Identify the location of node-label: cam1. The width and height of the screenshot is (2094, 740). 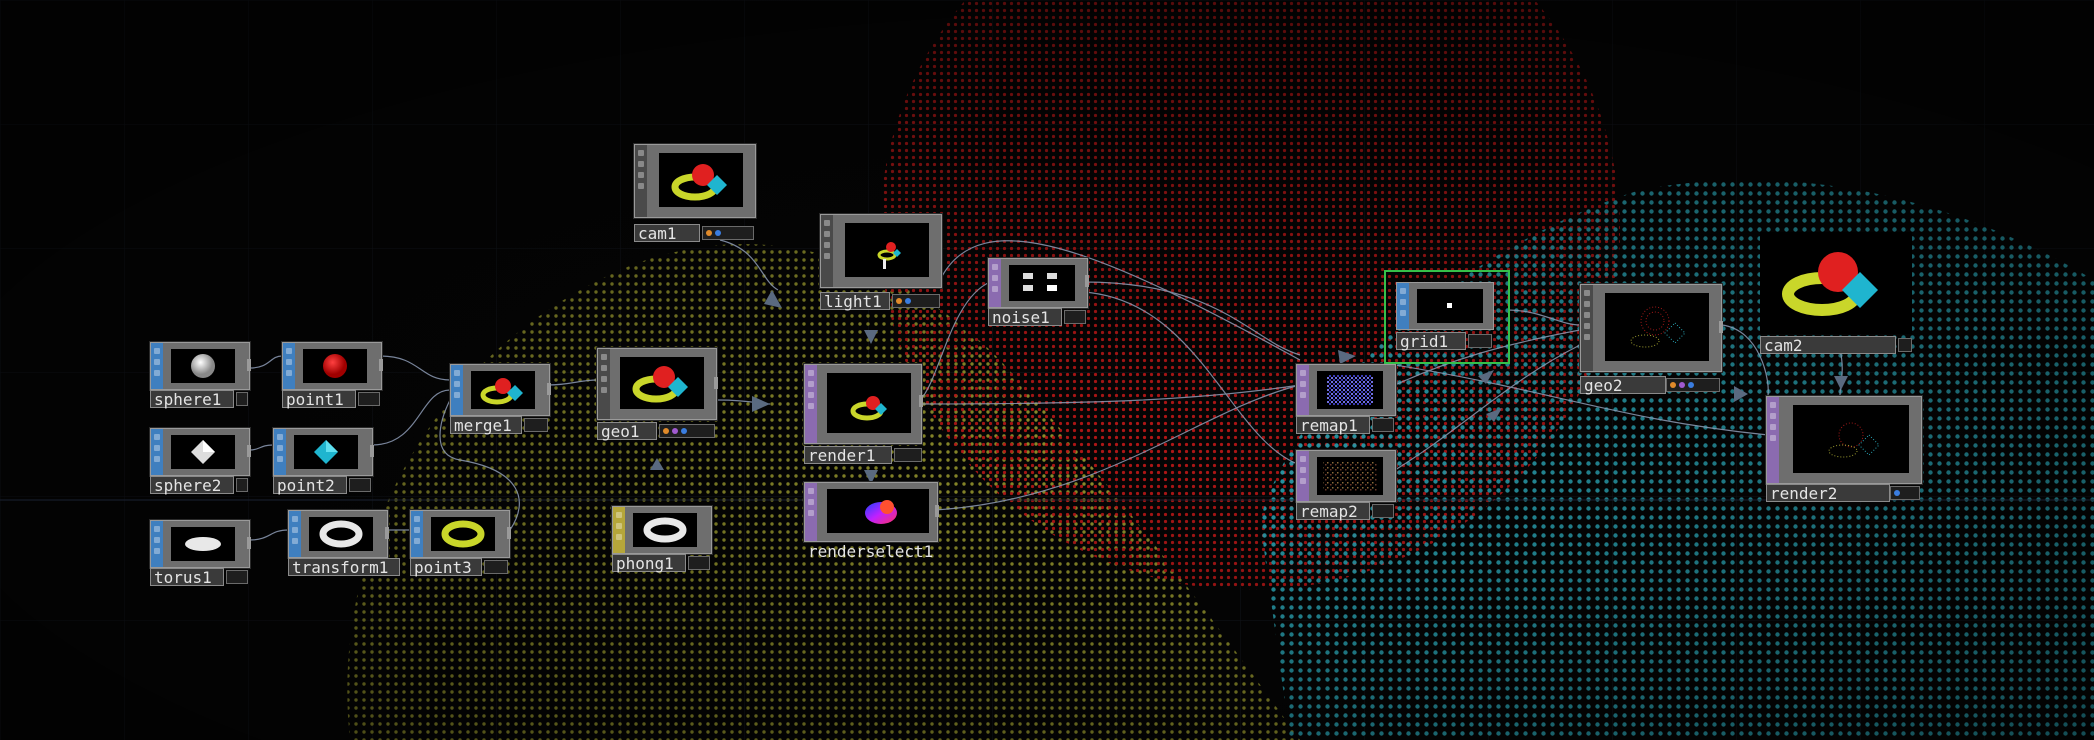
(667, 233).